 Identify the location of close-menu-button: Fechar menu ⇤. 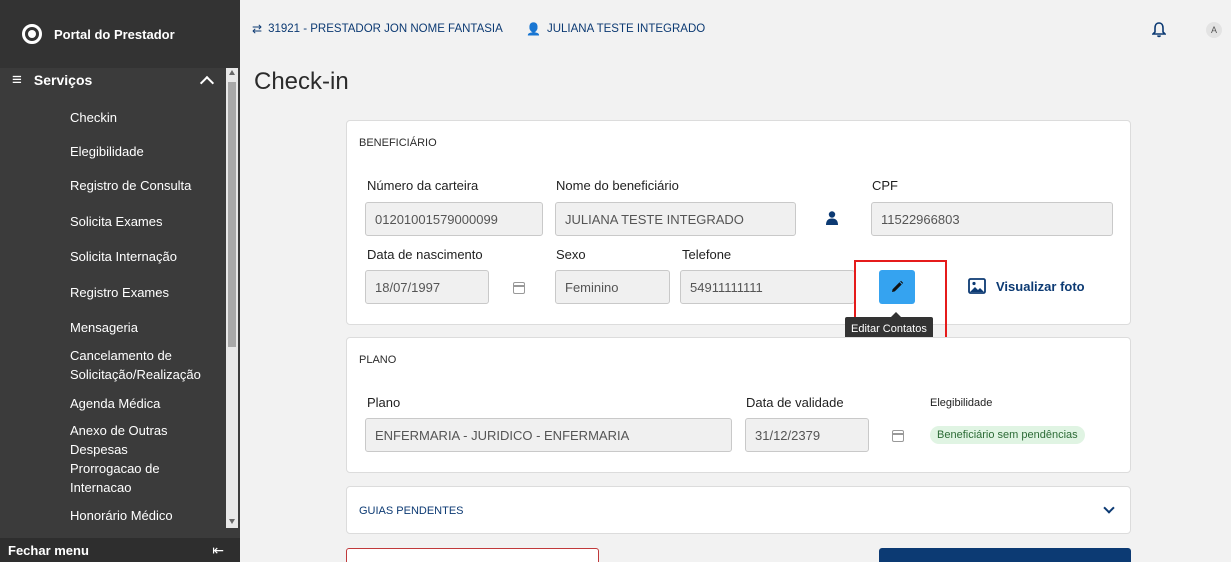
(120, 550).